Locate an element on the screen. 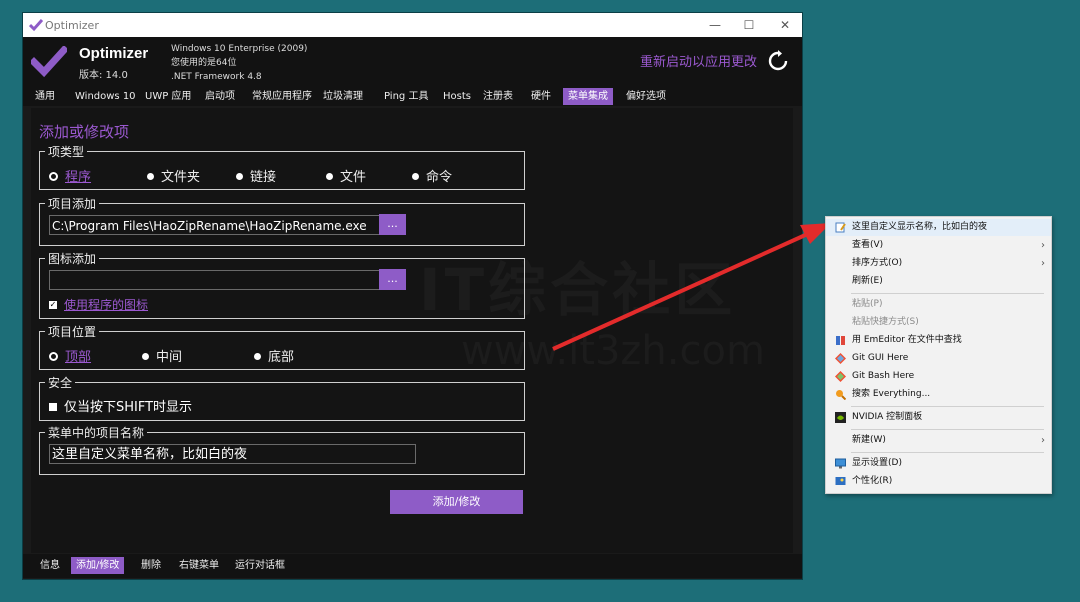  bottom-tab-context-menu: 右键菜单 is located at coordinates (199, 565).